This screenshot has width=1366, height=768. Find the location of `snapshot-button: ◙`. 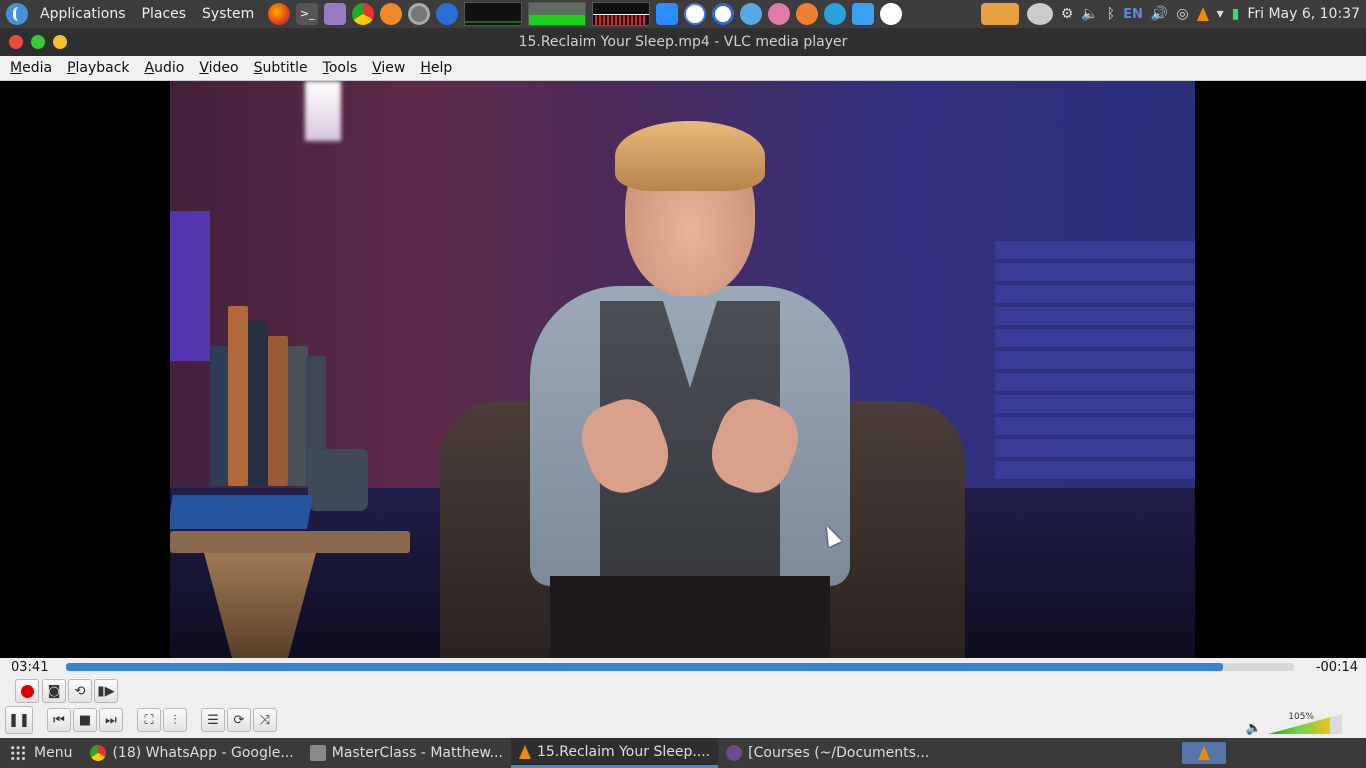

snapshot-button: ◙ is located at coordinates (54, 691).